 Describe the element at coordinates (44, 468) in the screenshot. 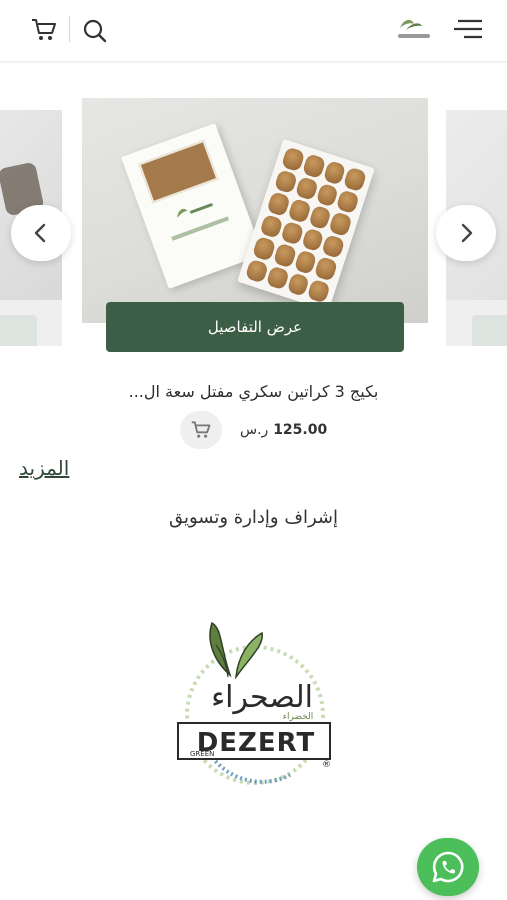

I see `more-link: المزيد` at that location.